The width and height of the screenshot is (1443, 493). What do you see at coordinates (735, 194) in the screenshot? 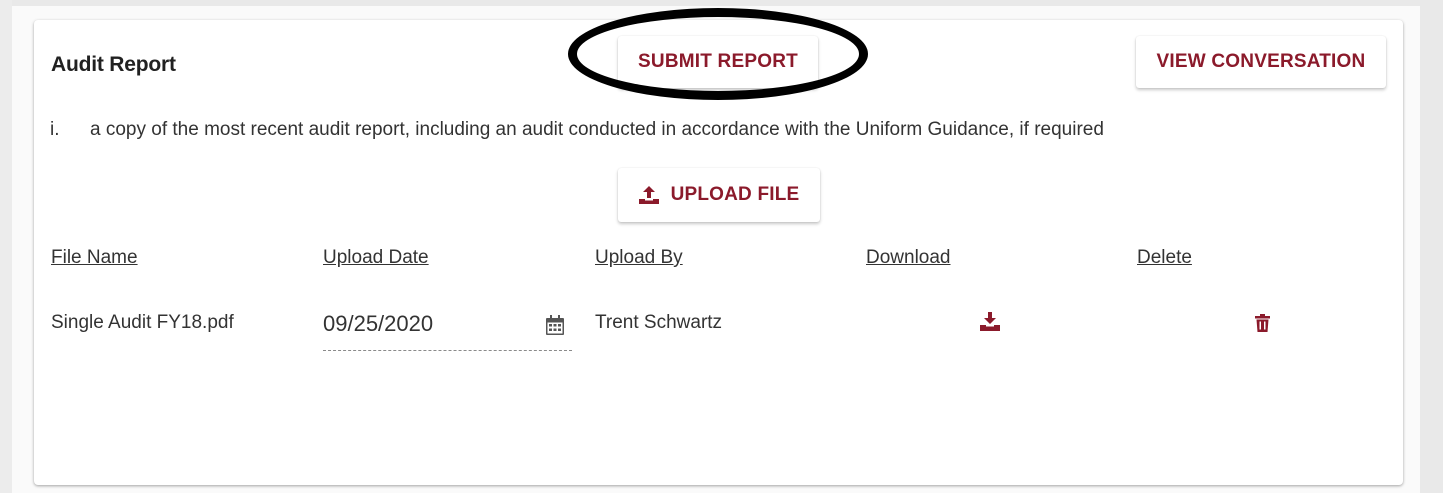
I see `upload-file-label: UPLOAD FILE` at bounding box center [735, 194].